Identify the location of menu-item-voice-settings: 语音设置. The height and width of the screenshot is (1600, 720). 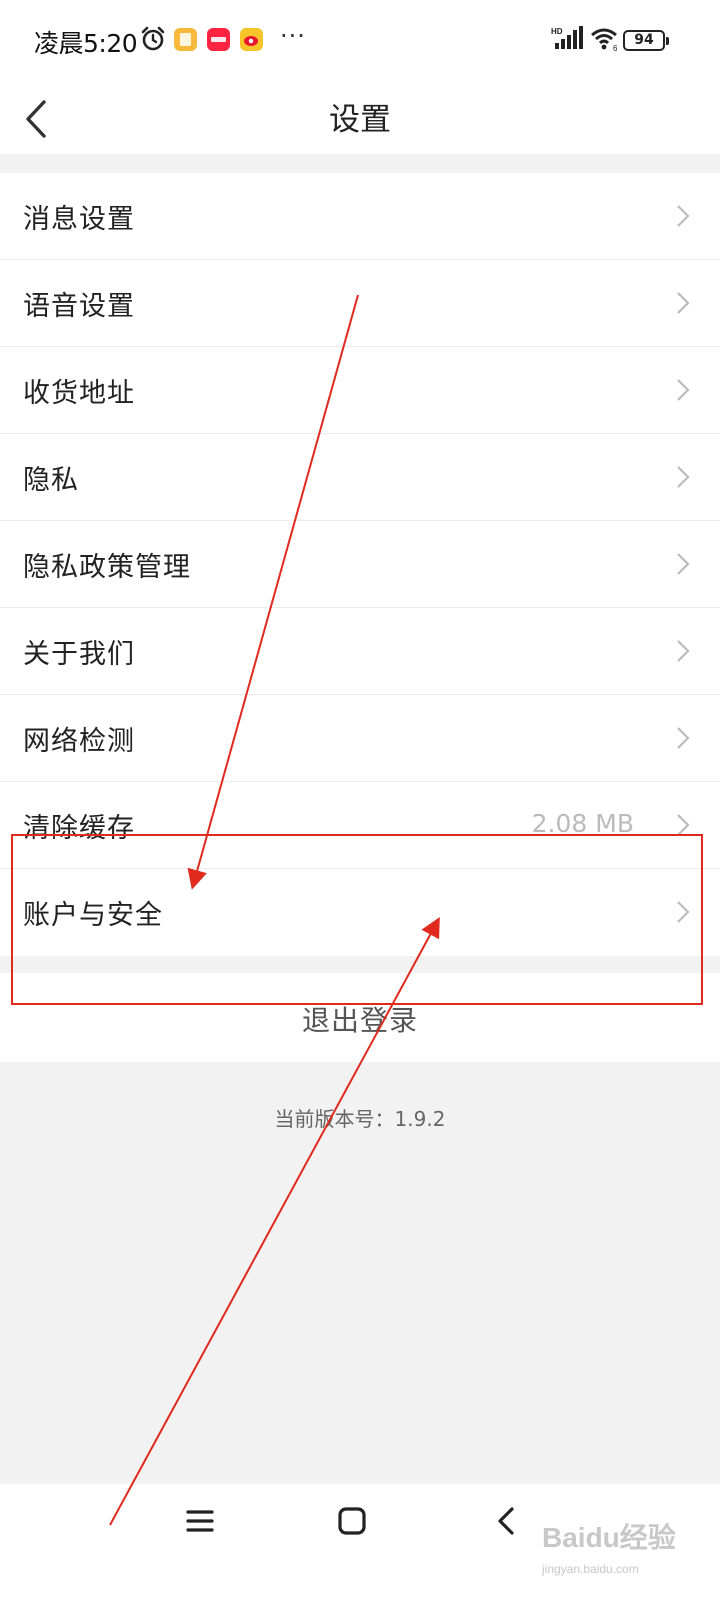
(360, 303).